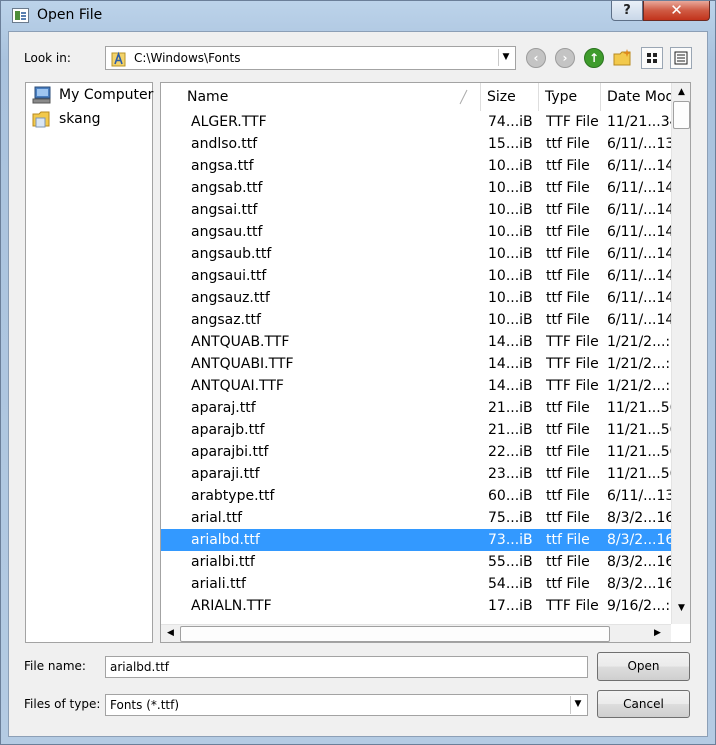 The width and height of the screenshot is (716, 745). What do you see at coordinates (416, 562) in the screenshot?
I see `table-row: arialbi.ttf 55...iB ttf File 8/3/2...16` at bounding box center [416, 562].